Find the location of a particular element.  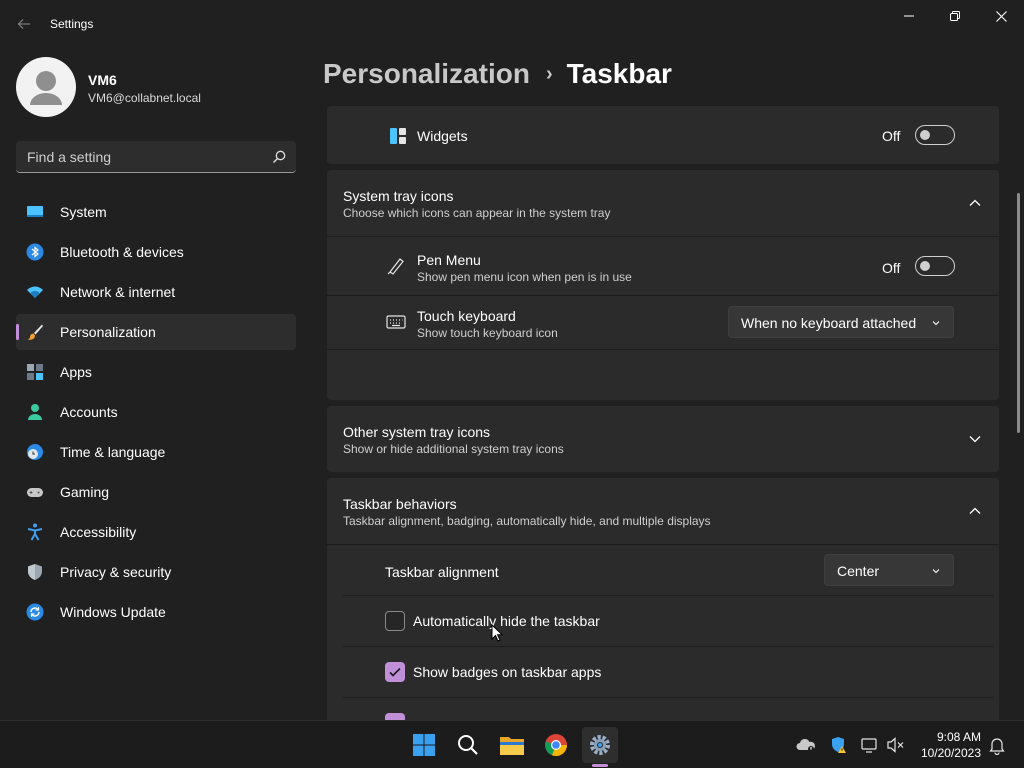

active-app-indicator is located at coordinates (600, 765).